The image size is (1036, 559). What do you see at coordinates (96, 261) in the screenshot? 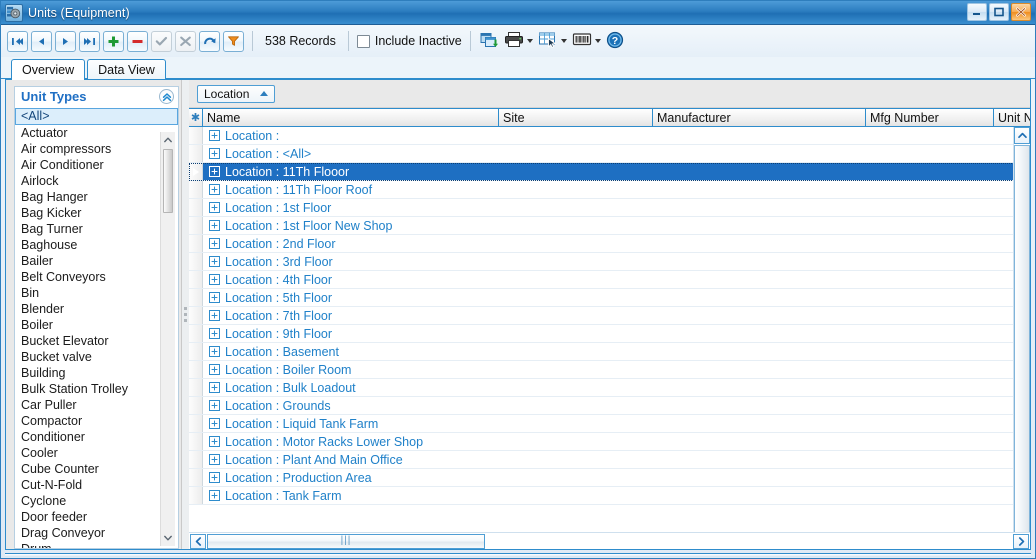
I see `unit-type-item: Bailer` at bounding box center [96, 261].